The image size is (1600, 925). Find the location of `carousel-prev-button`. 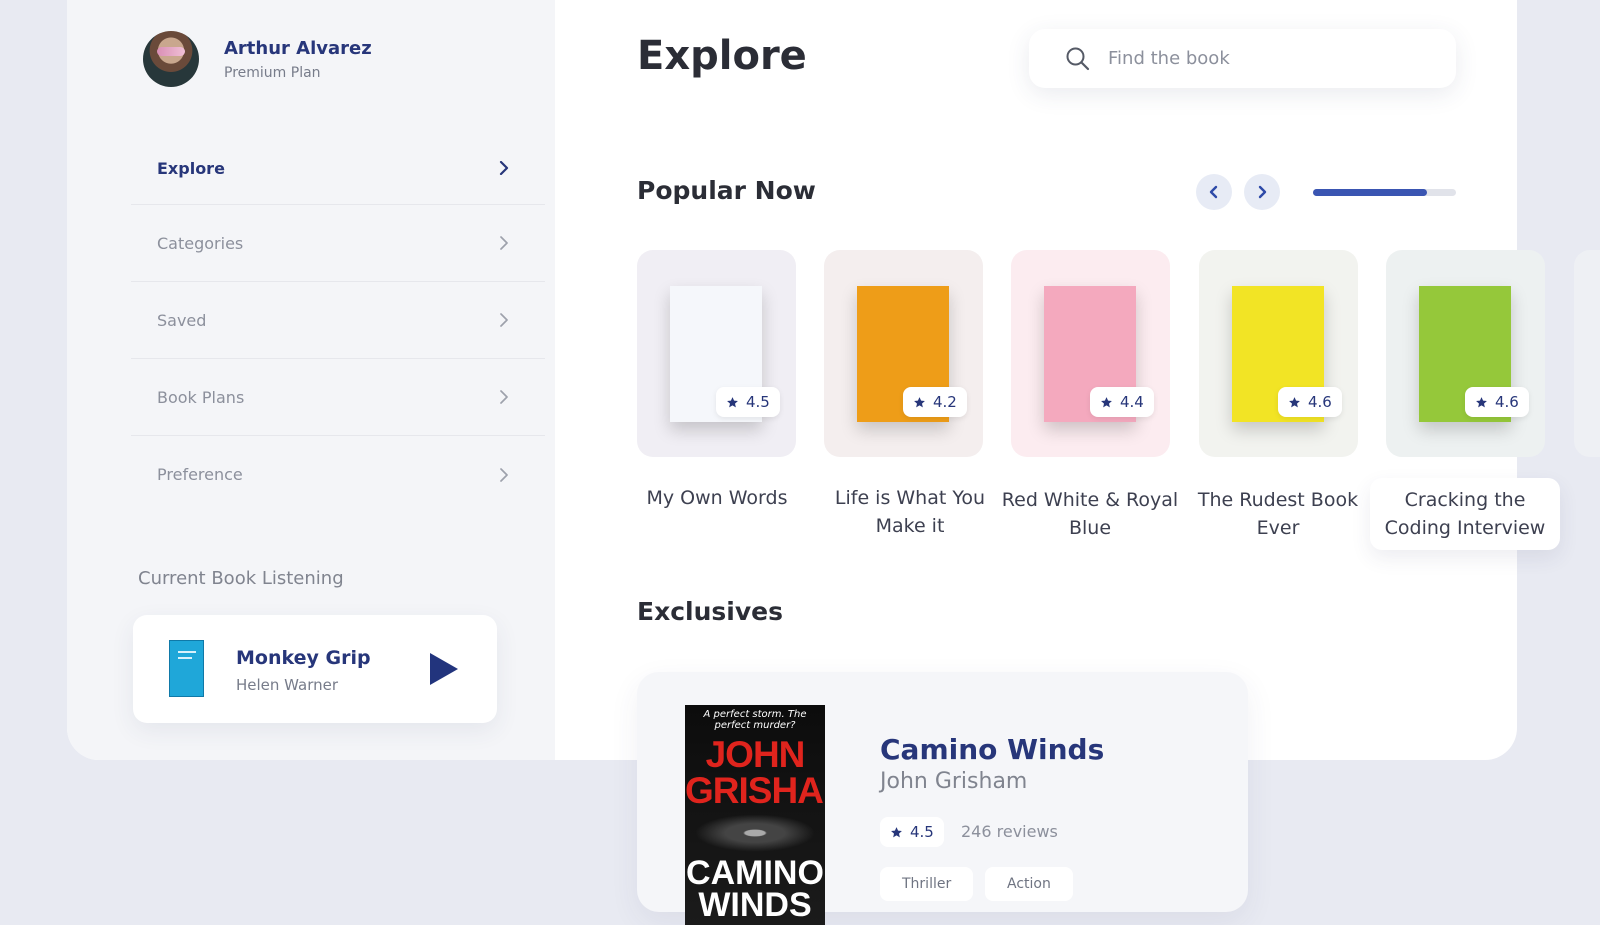

carousel-prev-button is located at coordinates (1214, 192).